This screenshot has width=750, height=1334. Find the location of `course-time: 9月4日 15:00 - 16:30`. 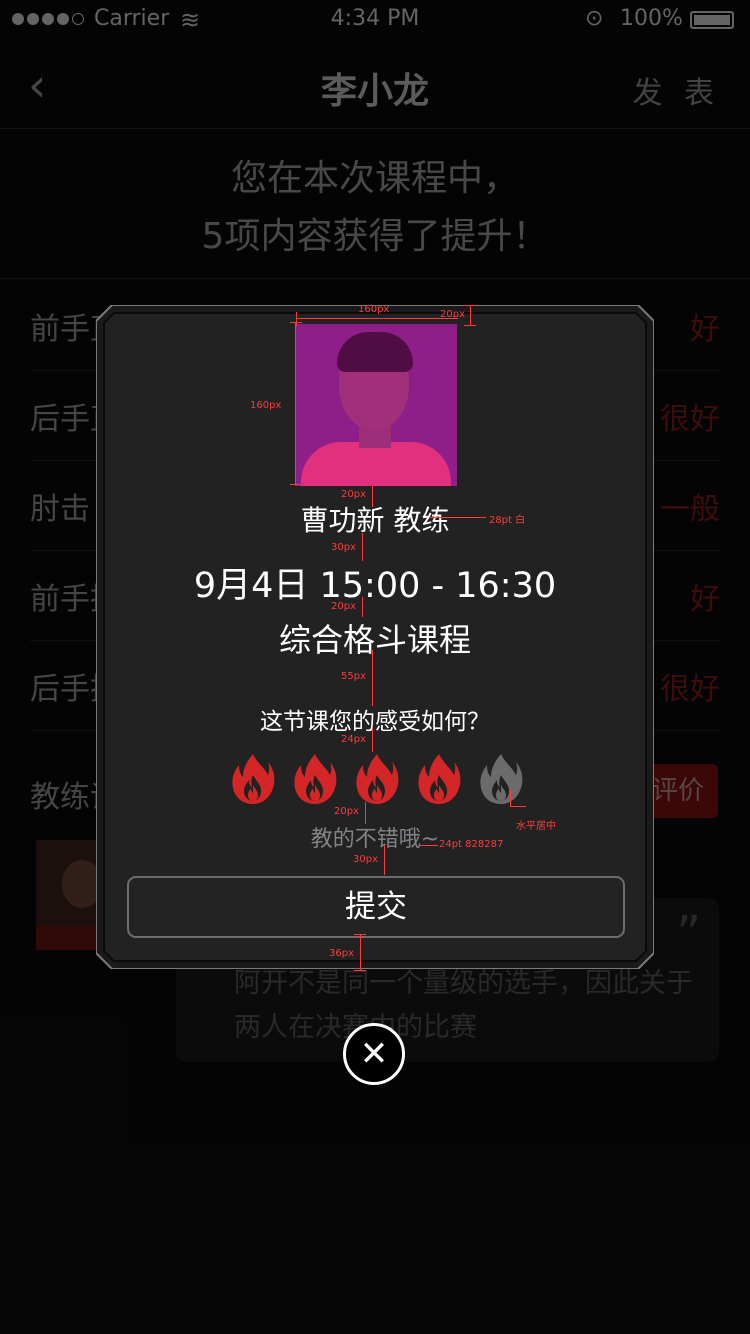

course-time: 9月4日 15:00 - 16:30 is located at coordinates (375, 586).